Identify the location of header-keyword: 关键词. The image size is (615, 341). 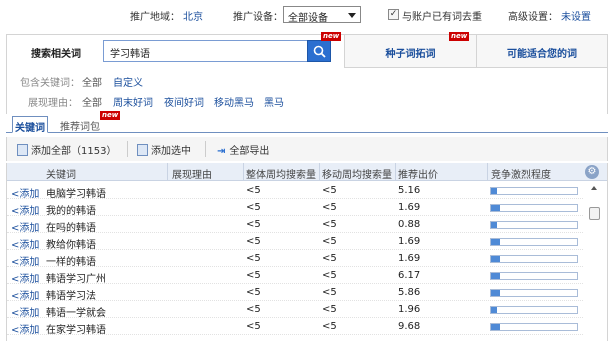
(61, 173).